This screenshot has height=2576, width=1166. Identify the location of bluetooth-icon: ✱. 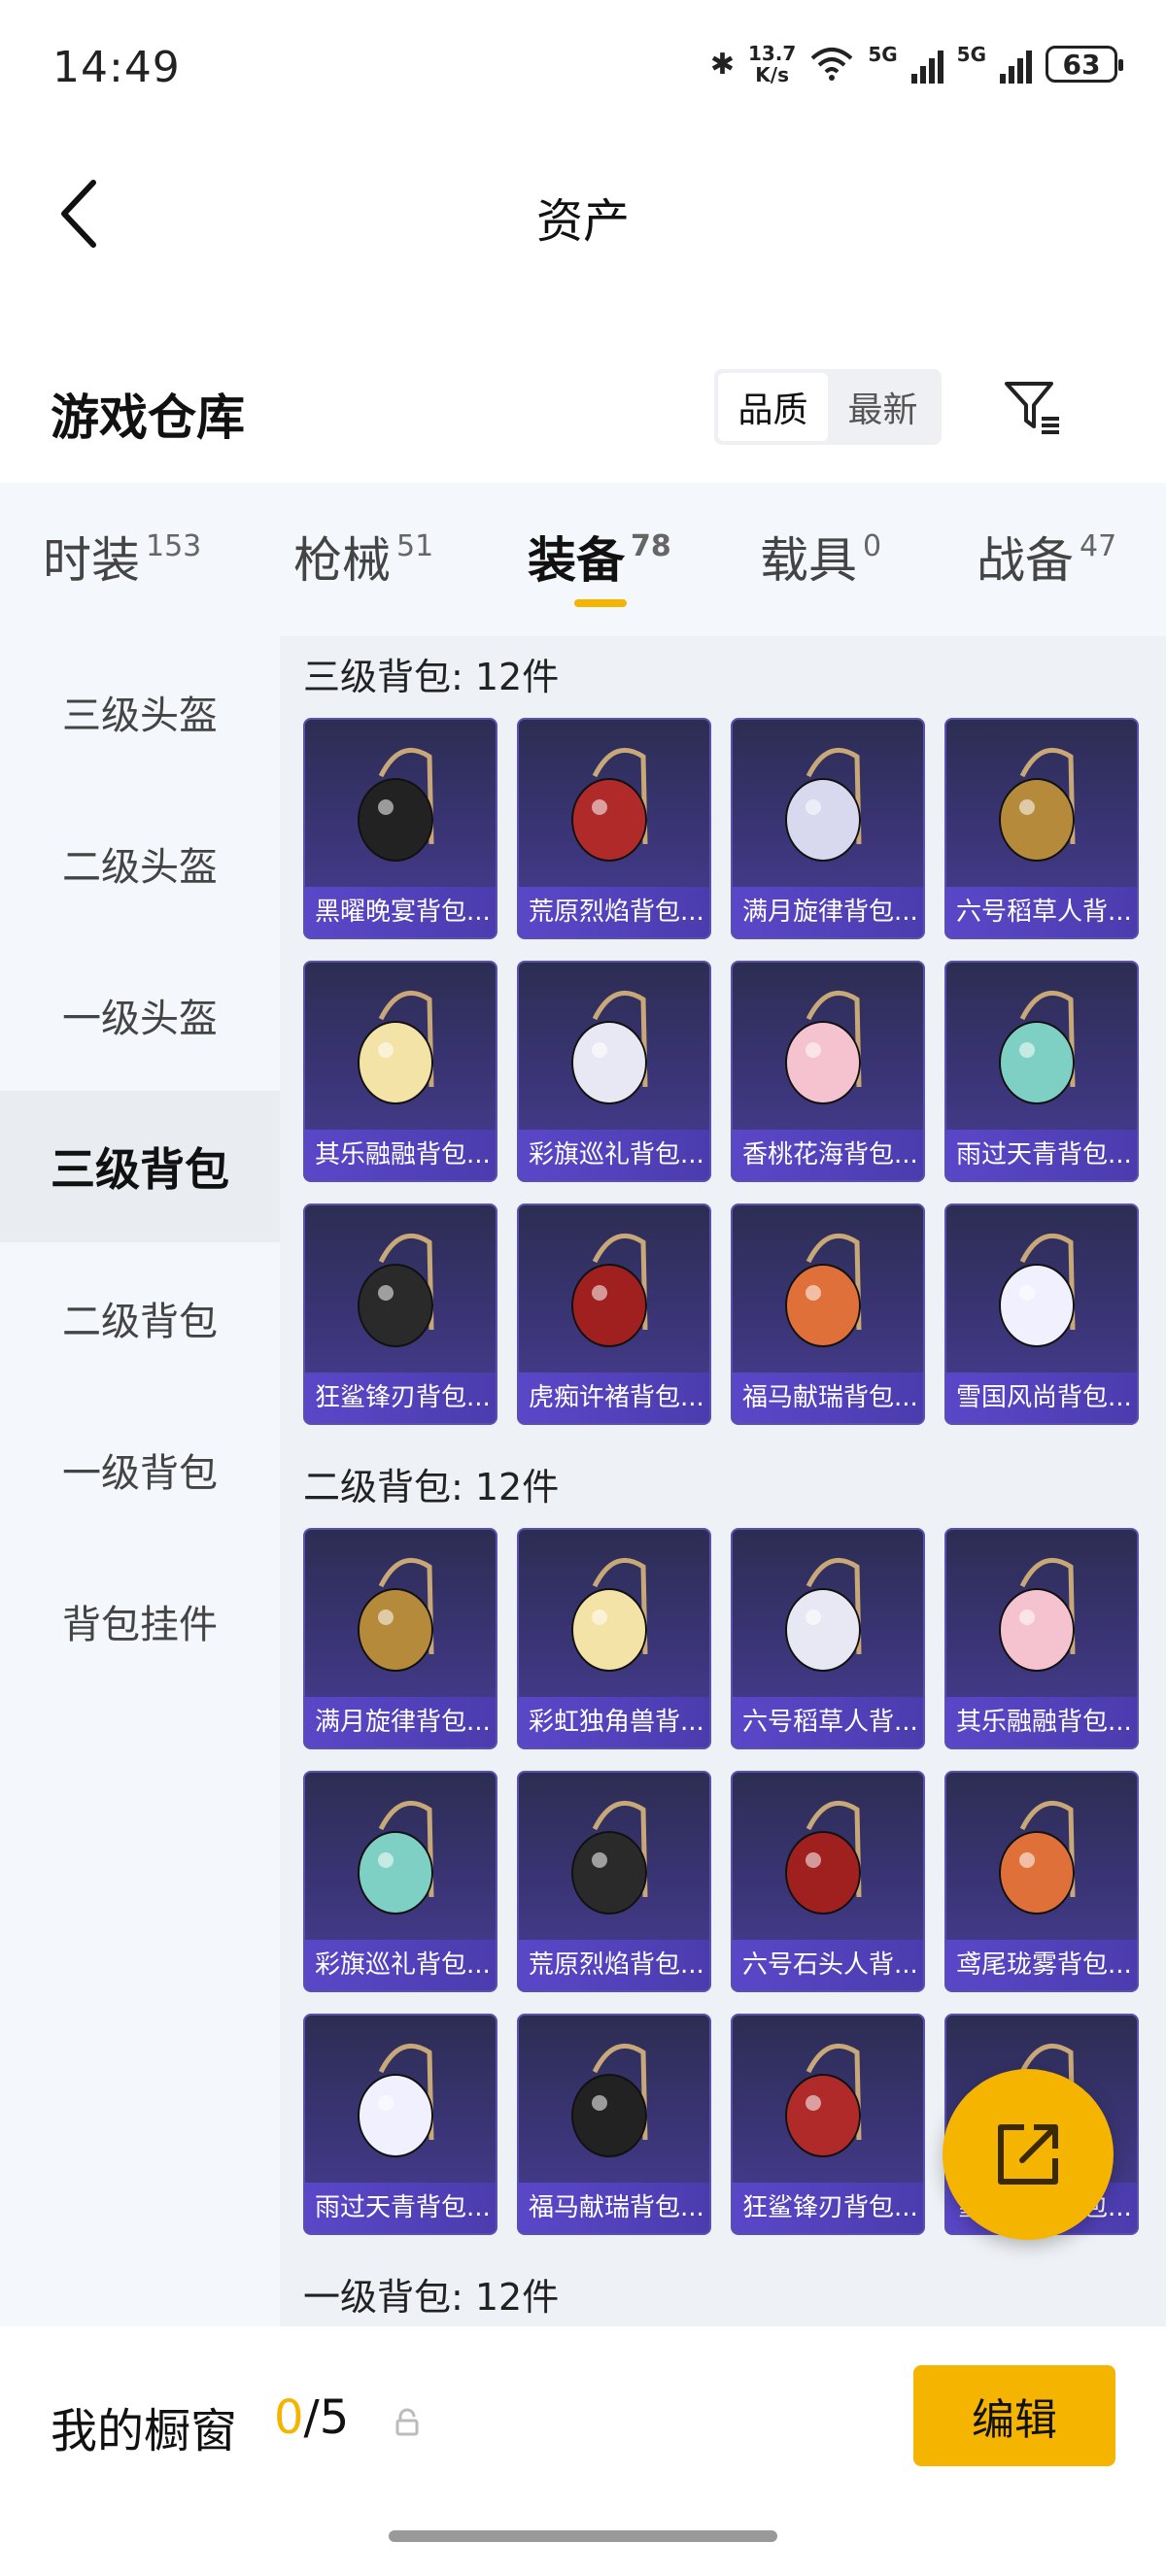
(722, 64).